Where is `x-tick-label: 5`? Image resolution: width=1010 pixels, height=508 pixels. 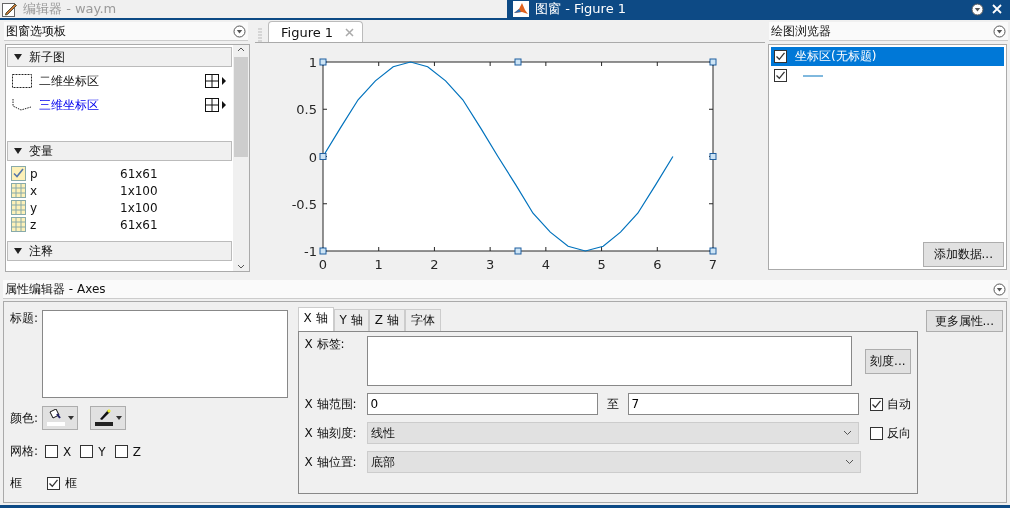
x-tick-label: 5 is located at coordinates (601, 264).